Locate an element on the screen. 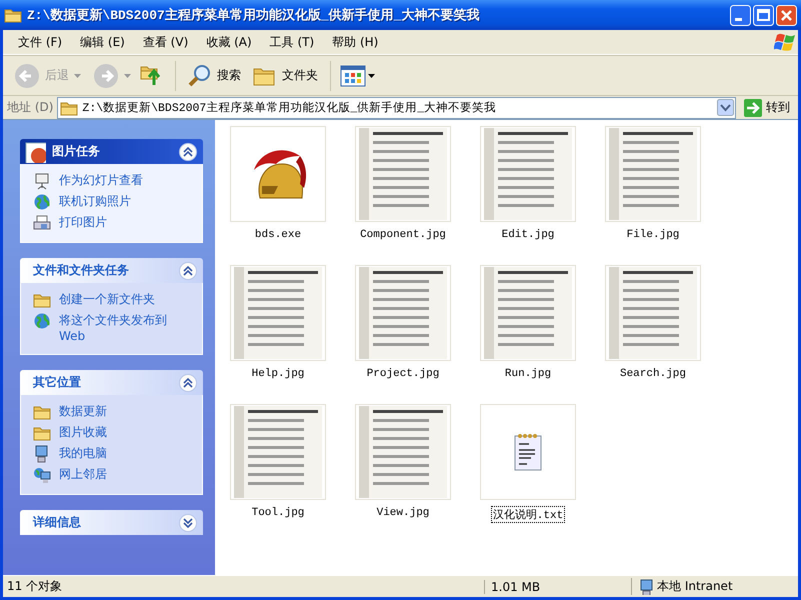 The width and height of the screenshot is (801, 600). maximize-button is located at coordinates (763, 15).